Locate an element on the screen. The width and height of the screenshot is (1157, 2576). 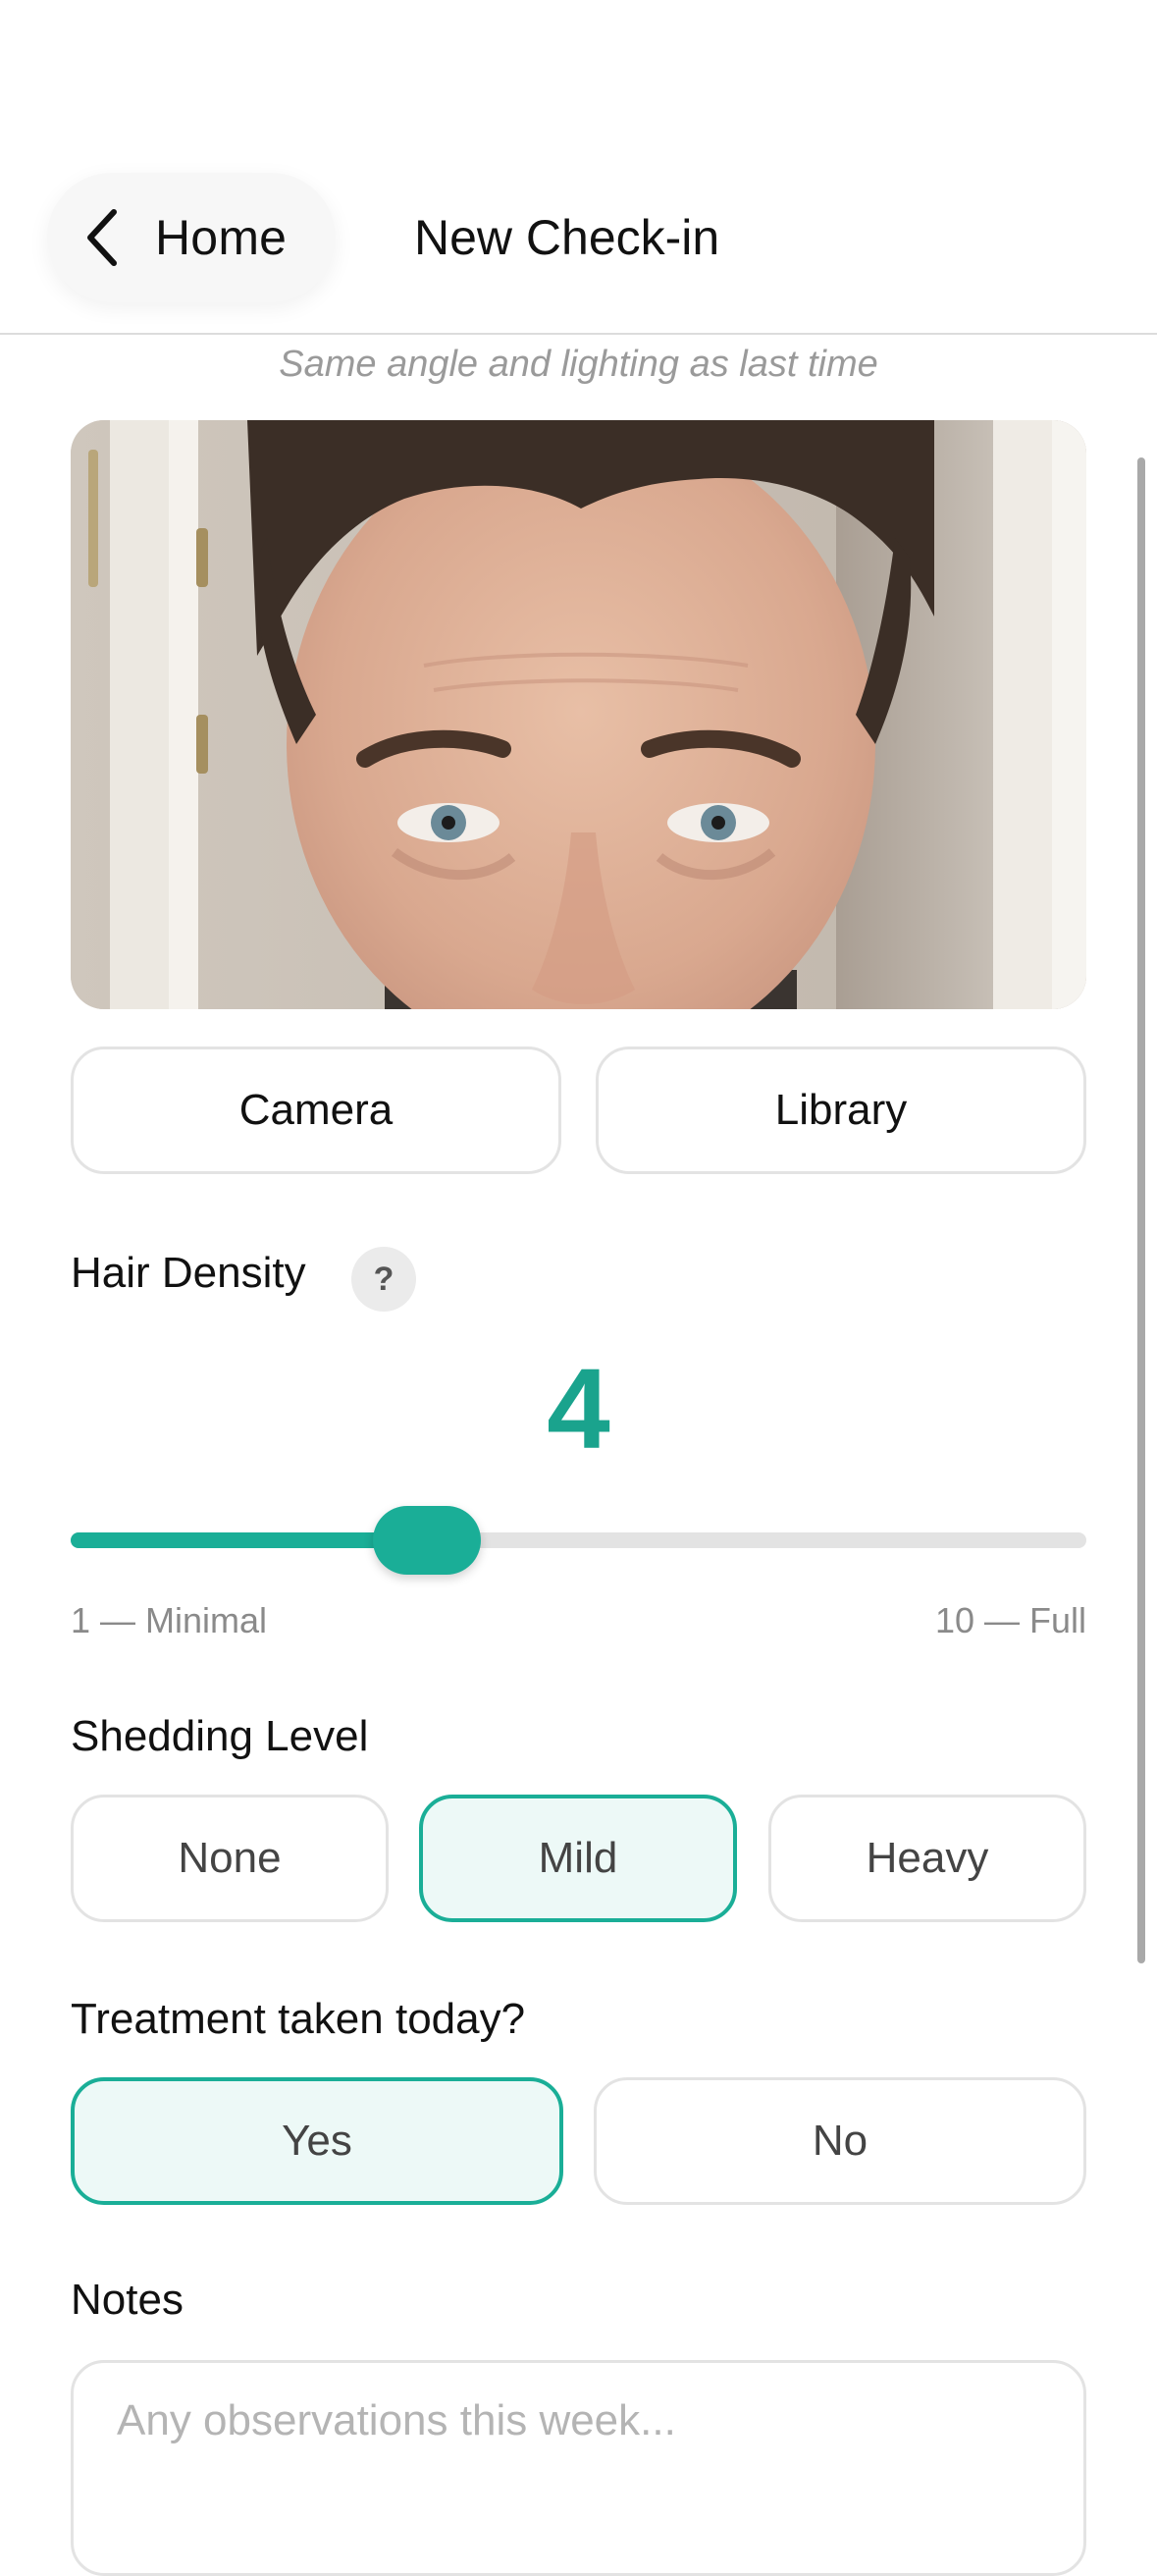
density-min-label: 1 — Minimal is located at coordinates (170, 1620).